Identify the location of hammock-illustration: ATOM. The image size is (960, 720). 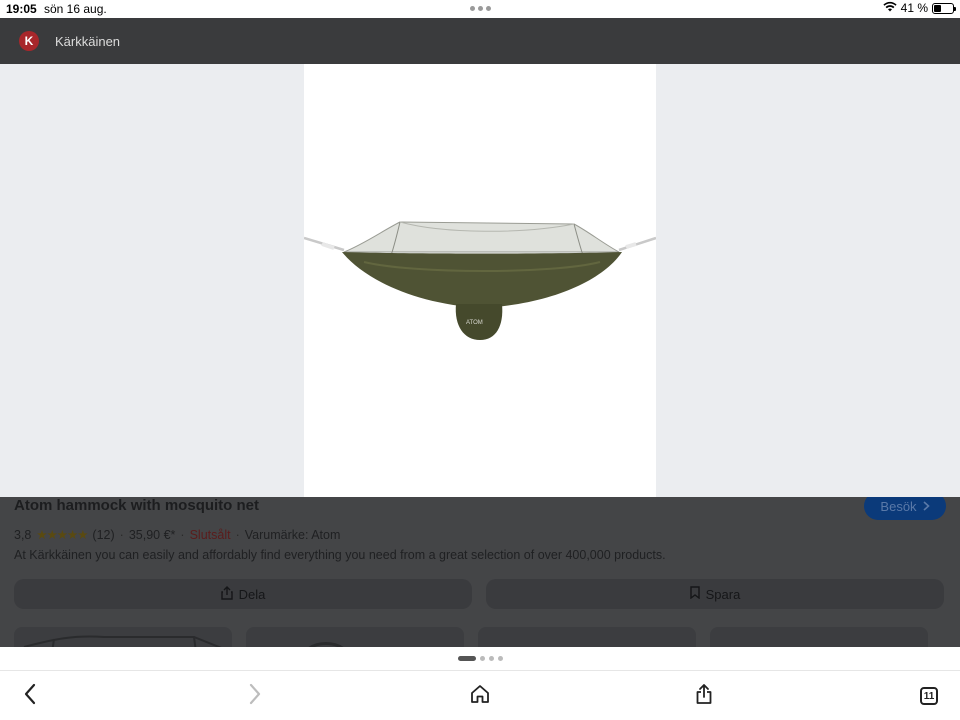
(480, 280).